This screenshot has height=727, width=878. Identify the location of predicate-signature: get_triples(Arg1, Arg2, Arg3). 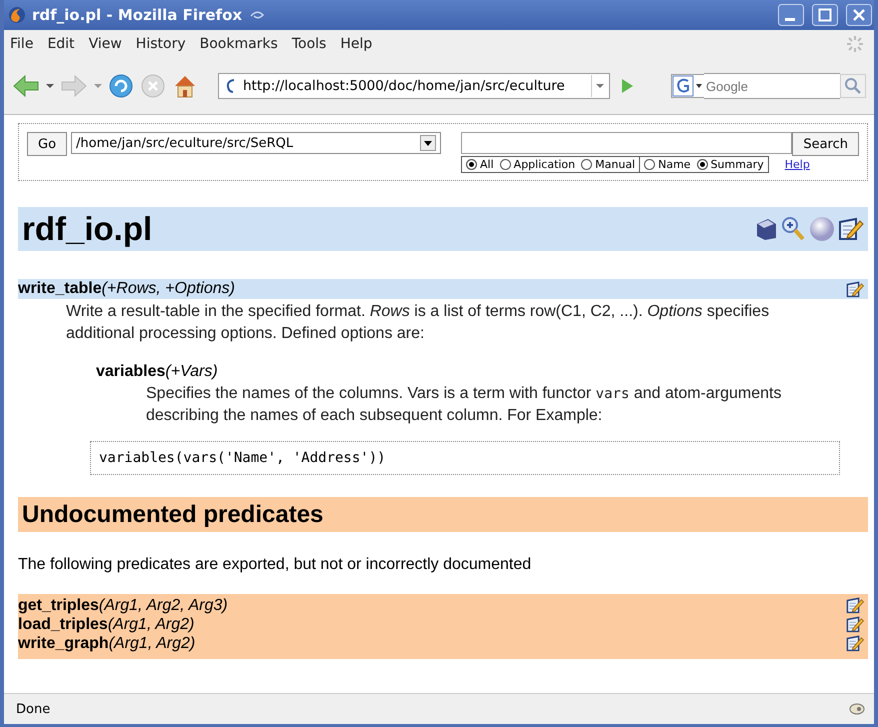
(123, 605).